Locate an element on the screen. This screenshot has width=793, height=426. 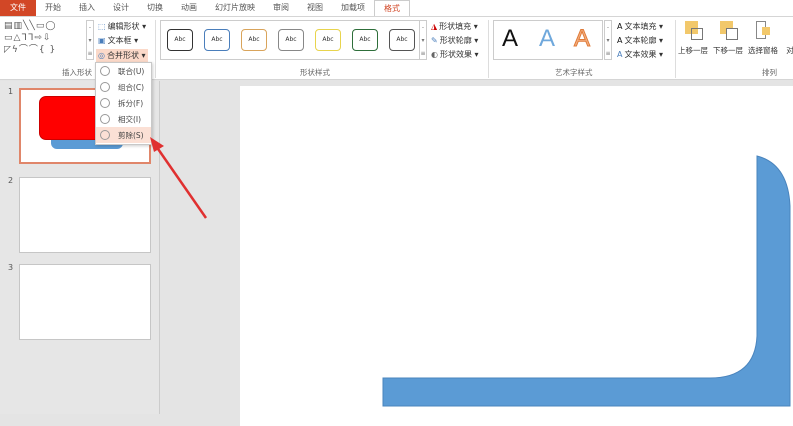
shapes-gallery: ▤▥╲╲▭◯ ▭△ᒣᒣ⇨⇩ ◸ϟ⌒⌒{ } is located at coordinates (49, 40).